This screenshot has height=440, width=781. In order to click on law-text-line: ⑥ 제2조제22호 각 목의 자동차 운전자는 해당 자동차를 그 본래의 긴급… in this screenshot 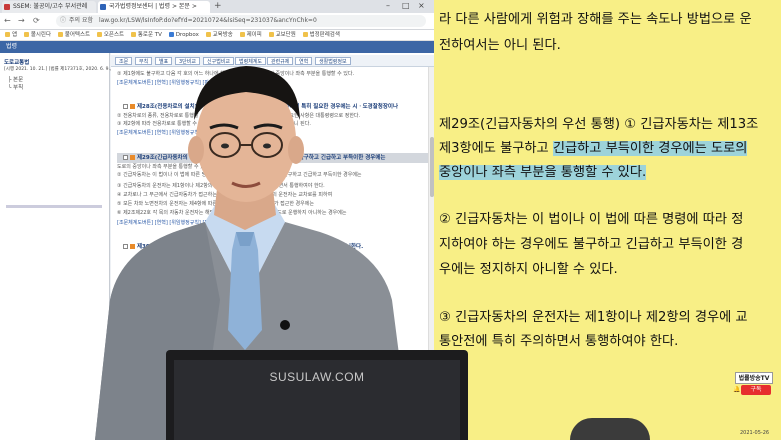, I will do `click(232, 213)`.